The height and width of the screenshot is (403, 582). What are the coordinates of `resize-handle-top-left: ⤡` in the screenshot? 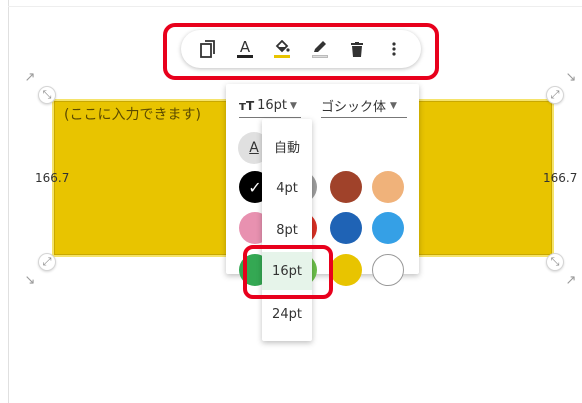 It's located at (47, 95).